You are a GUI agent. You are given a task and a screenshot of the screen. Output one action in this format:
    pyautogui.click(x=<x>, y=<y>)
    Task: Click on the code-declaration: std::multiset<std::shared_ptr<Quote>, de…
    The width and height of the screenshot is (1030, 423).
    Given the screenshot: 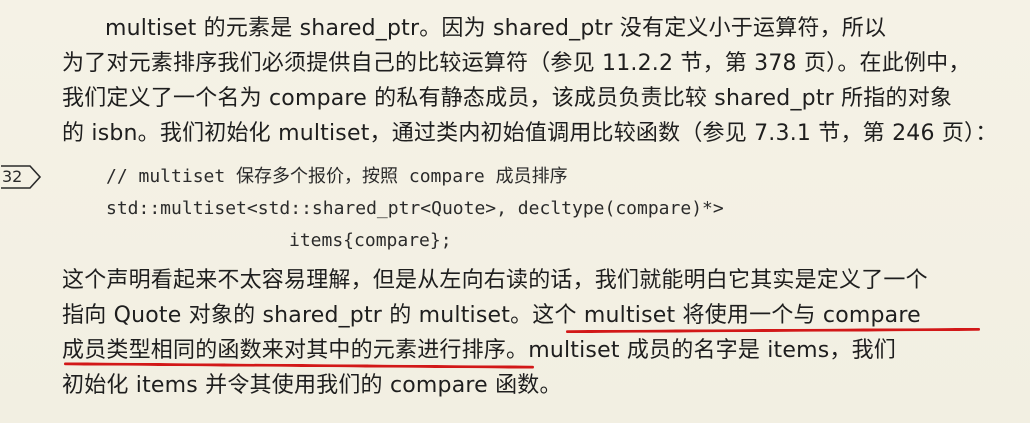 What is the action you would take?
    pyautogui.click(x=415, y=208)
    